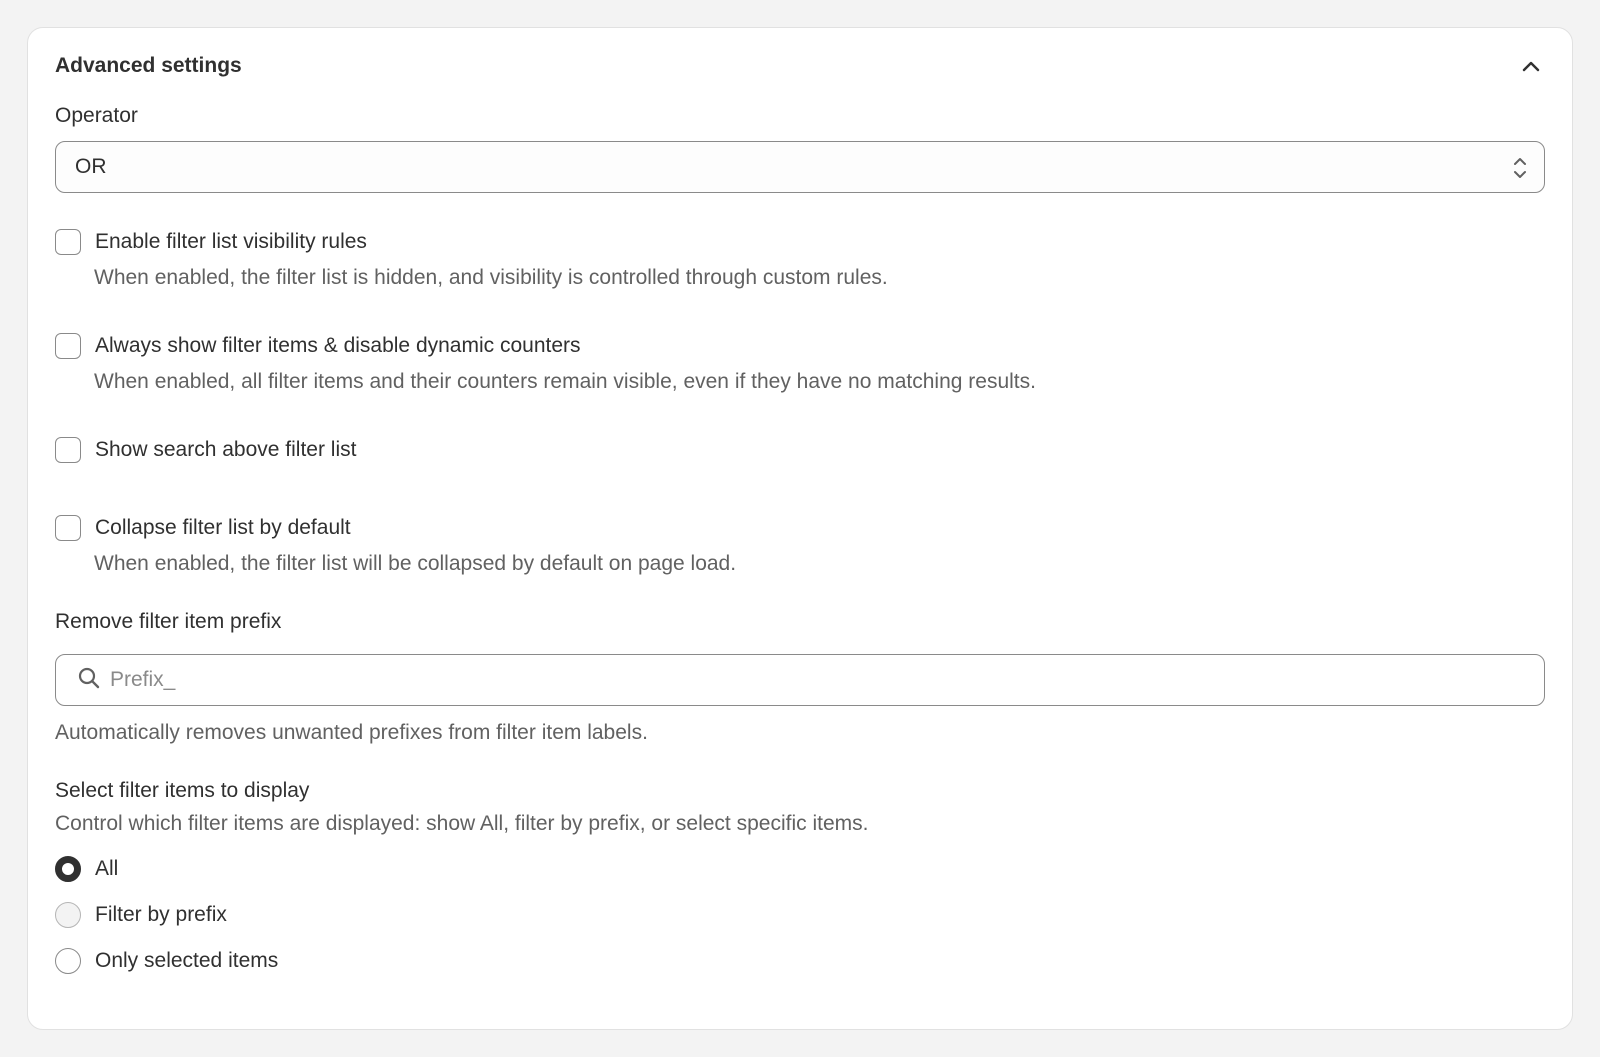  I want to click on prefix-label: Remove filter item prefix, so click(168, 621).